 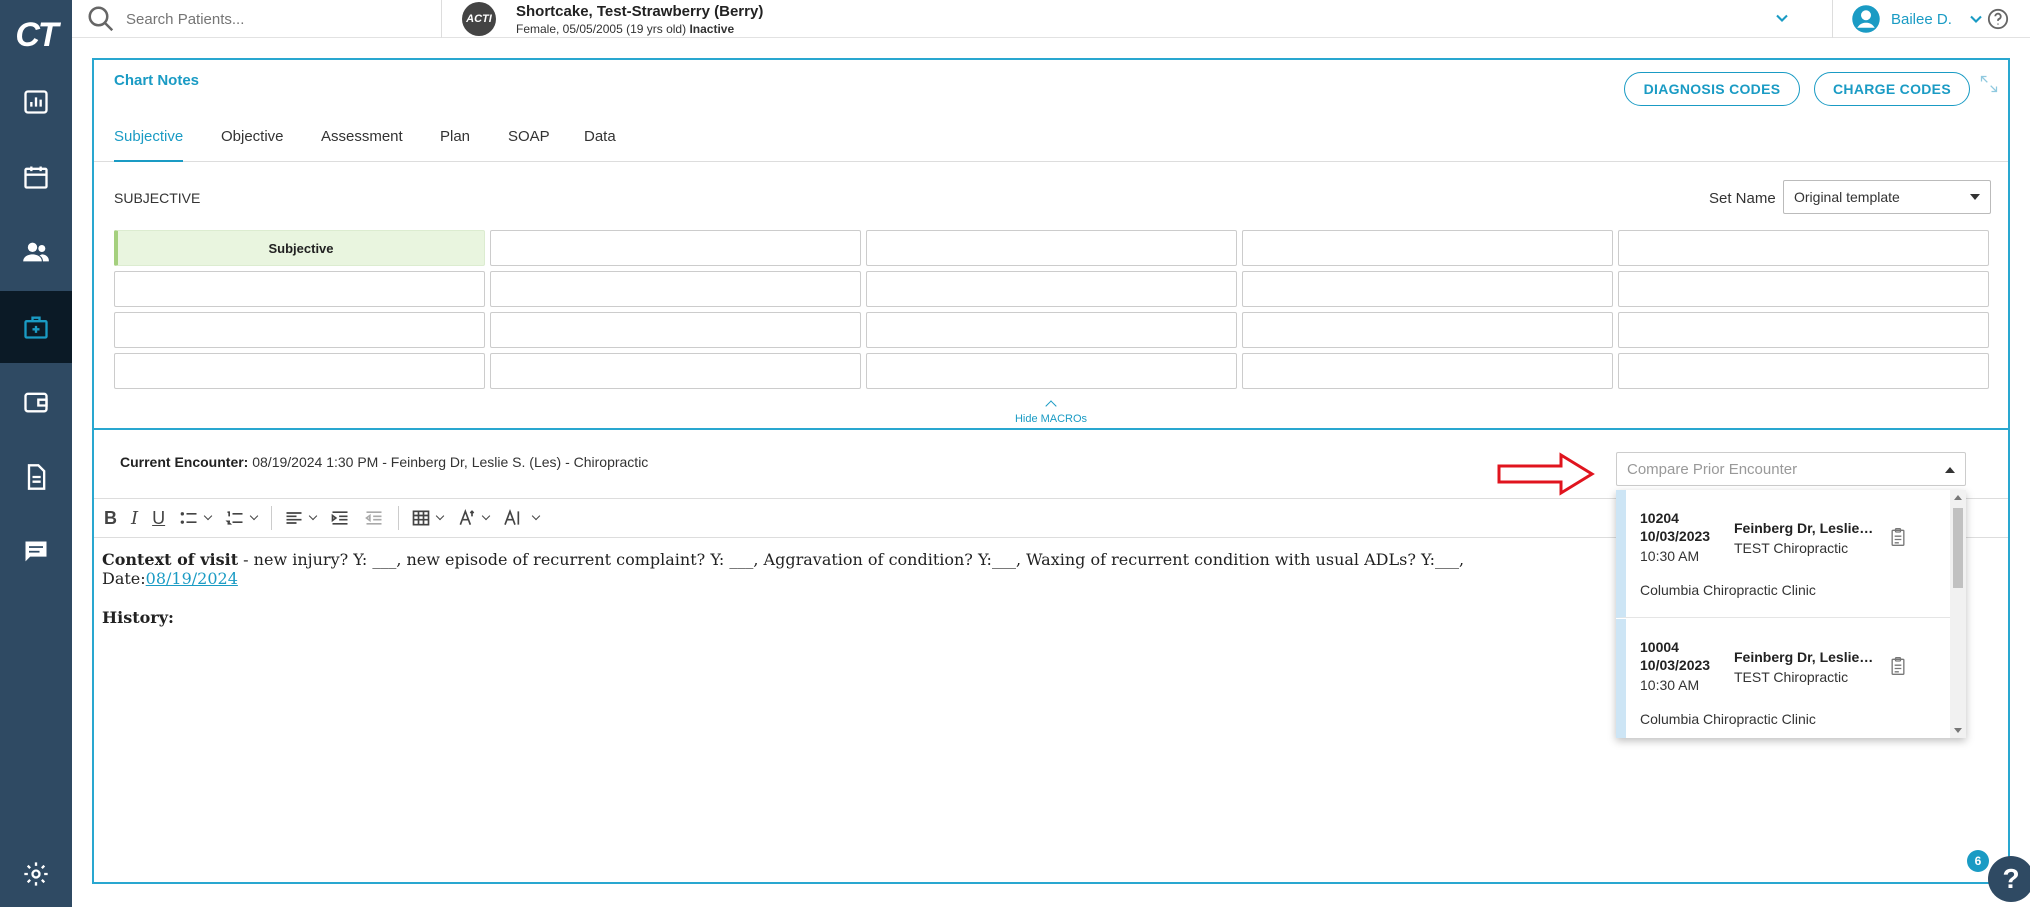 I want to click on set-name-select: Original template, so click(x=1887, y=197).